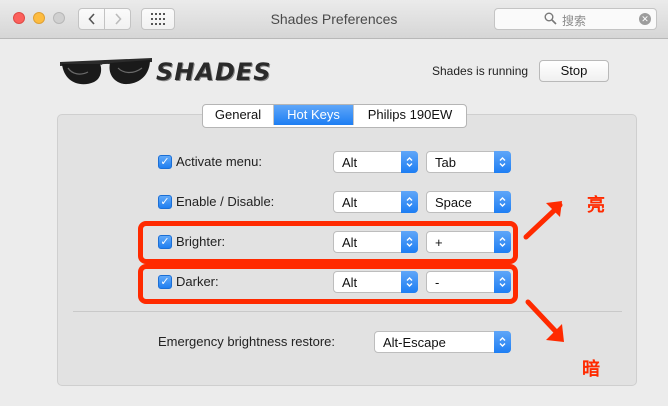 This screenshot has height=406, width=668. What do you see at coordinates (375, 202) in the screenshot?
I see `enable-disable-modifier-select: Alt` at bounding box center [375, 202].